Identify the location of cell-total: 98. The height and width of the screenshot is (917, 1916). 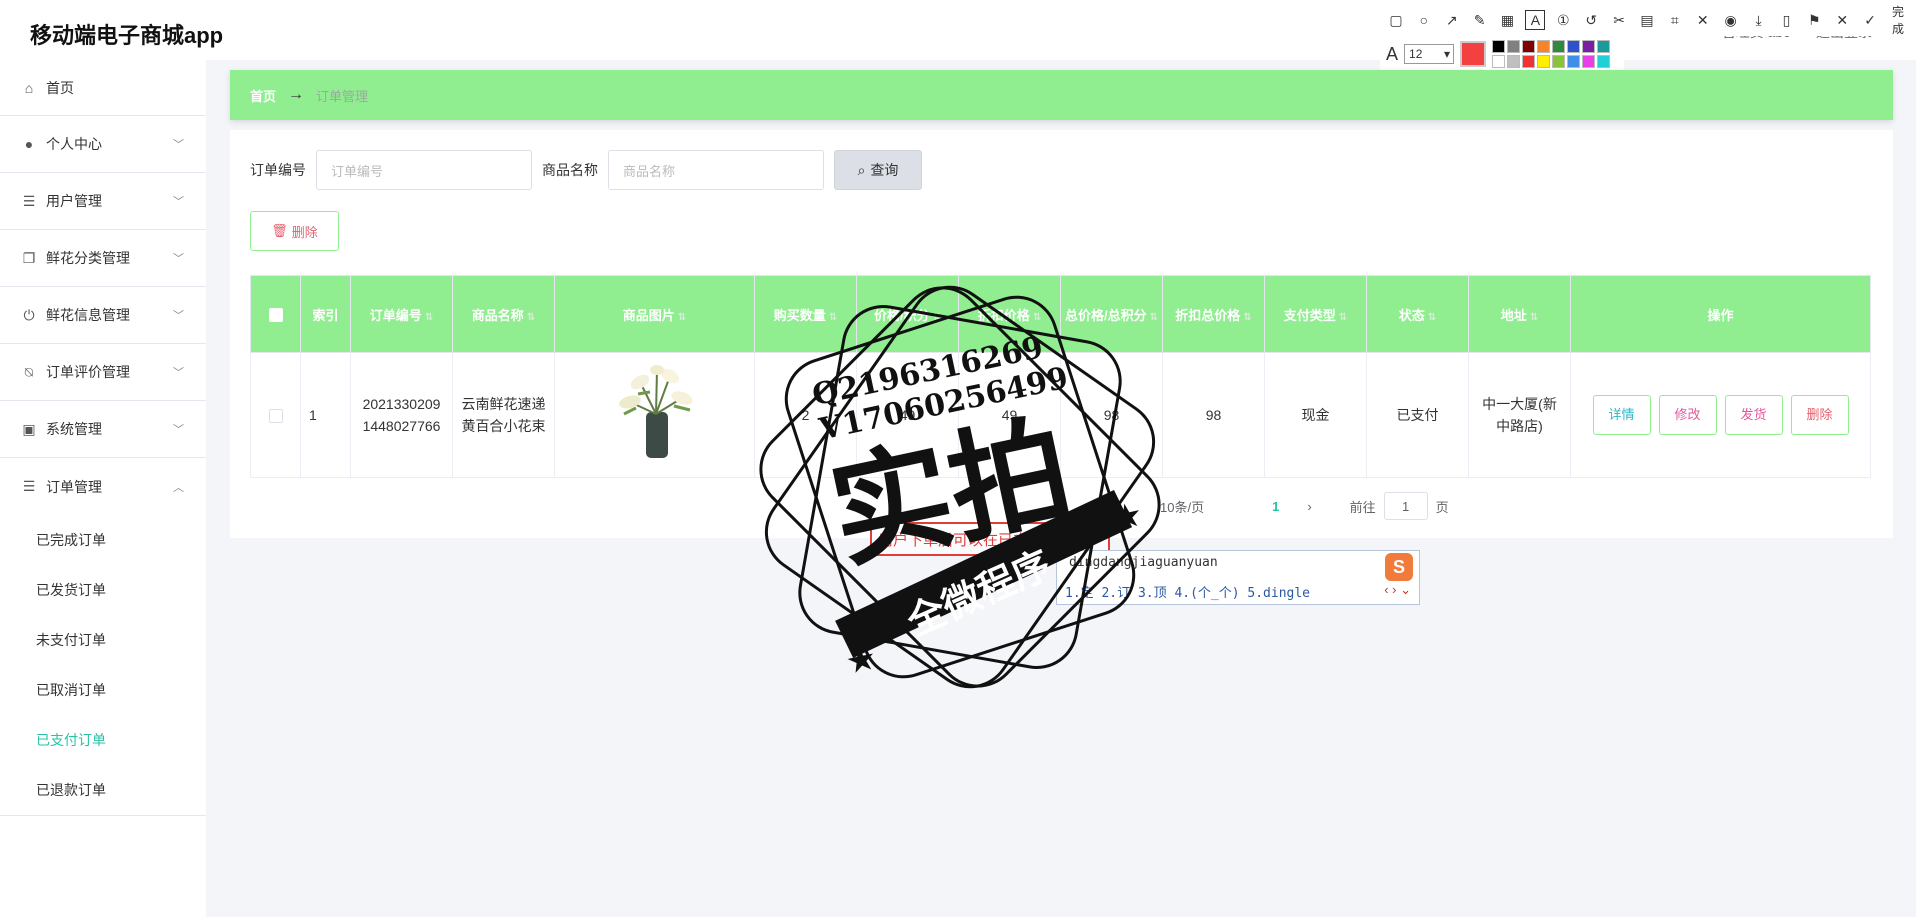
(1111, 415).